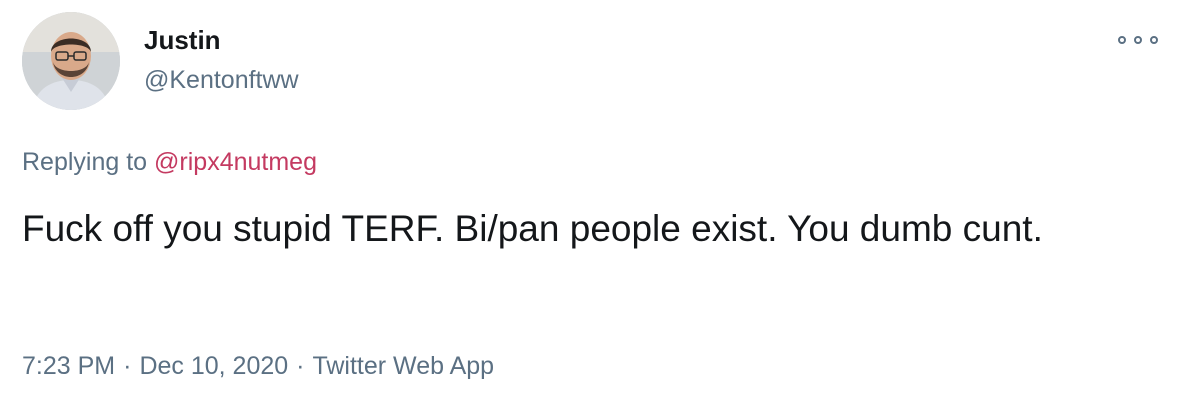  What do you see at coordinates (68, 366) in the screenshot?
I see `tweet-time: 7:23 PM` at bounding box center [68, 366].